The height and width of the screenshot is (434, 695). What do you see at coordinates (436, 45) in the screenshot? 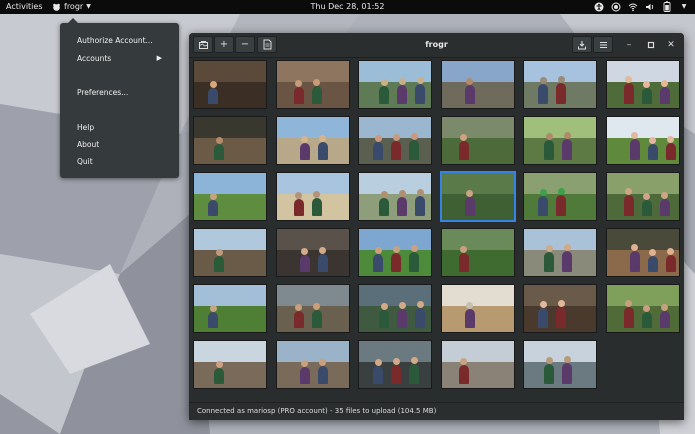
I see `header-bar: + − frogr – ✕` at bounding box center [436, 45].